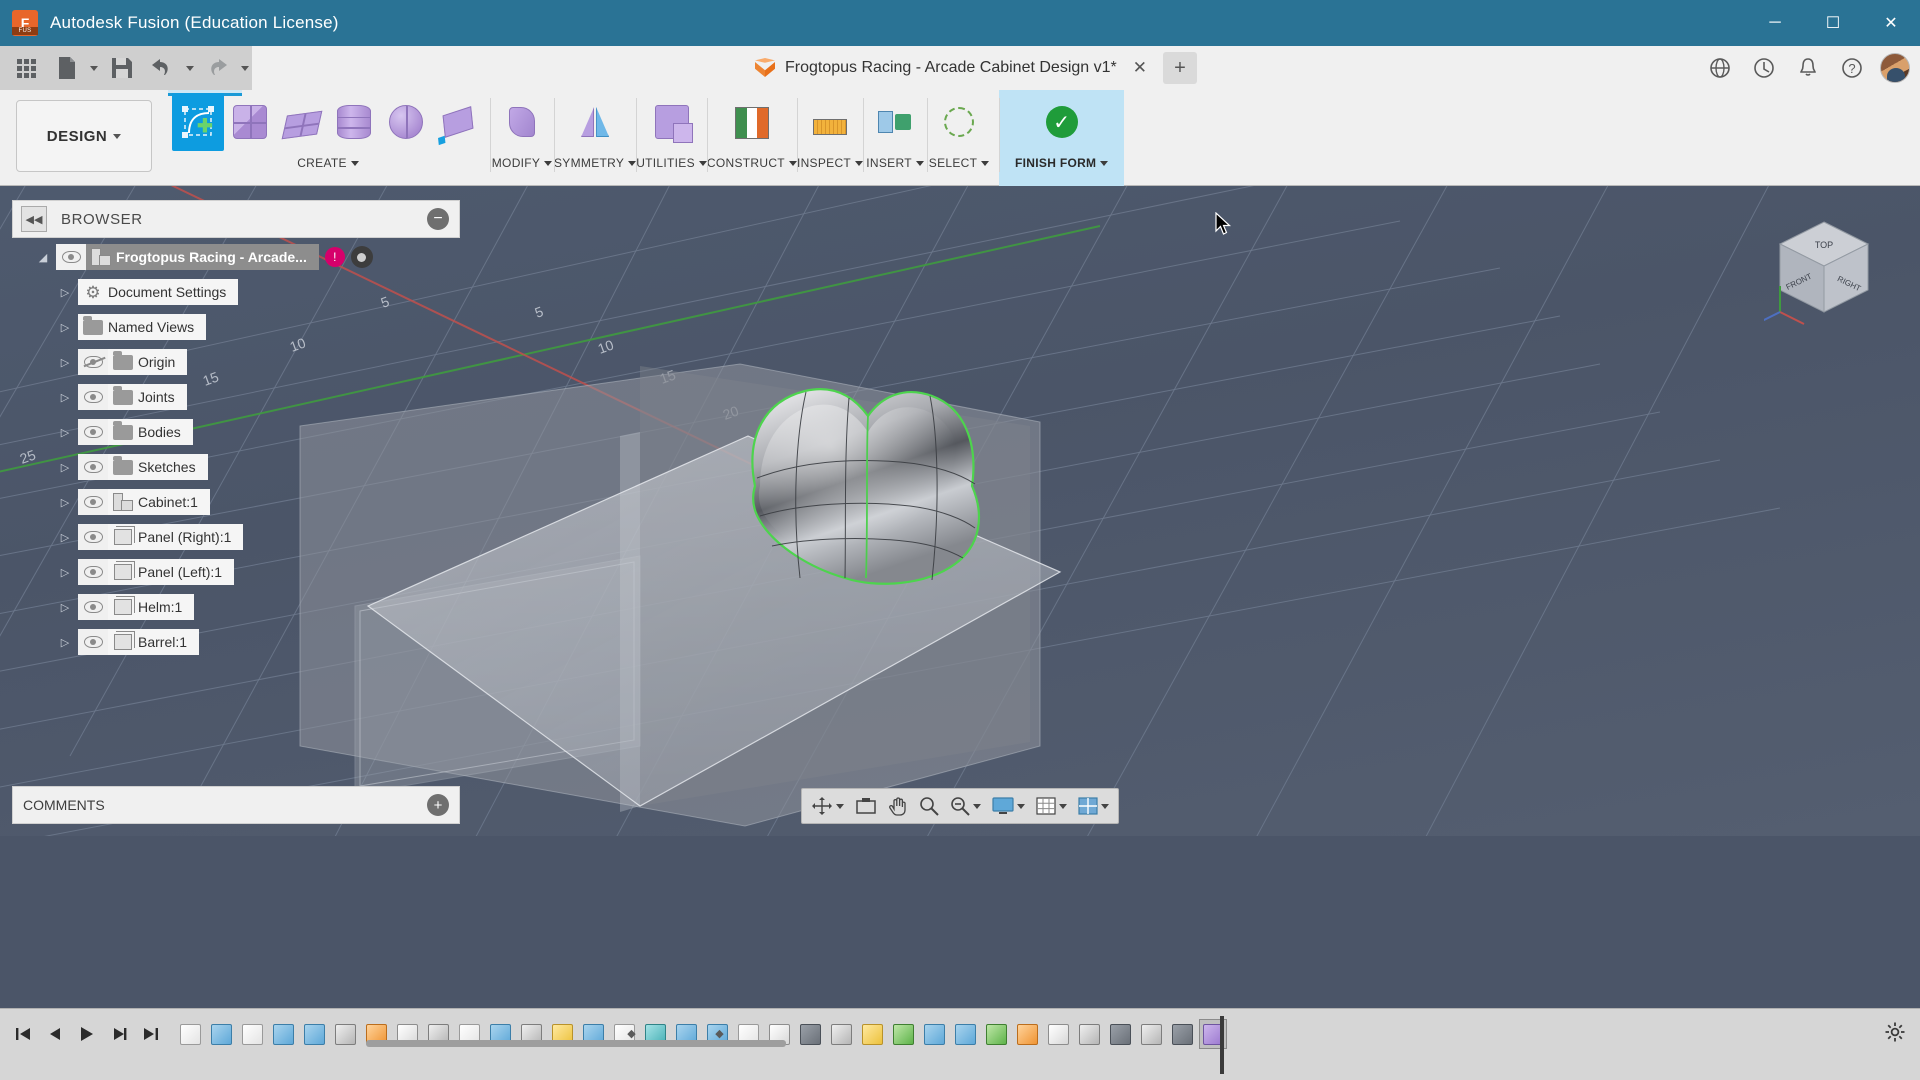  What do you see at coordinates (959, 122) in the screenshot?
I see `select-tool-button` at bounding box center [959, 122].